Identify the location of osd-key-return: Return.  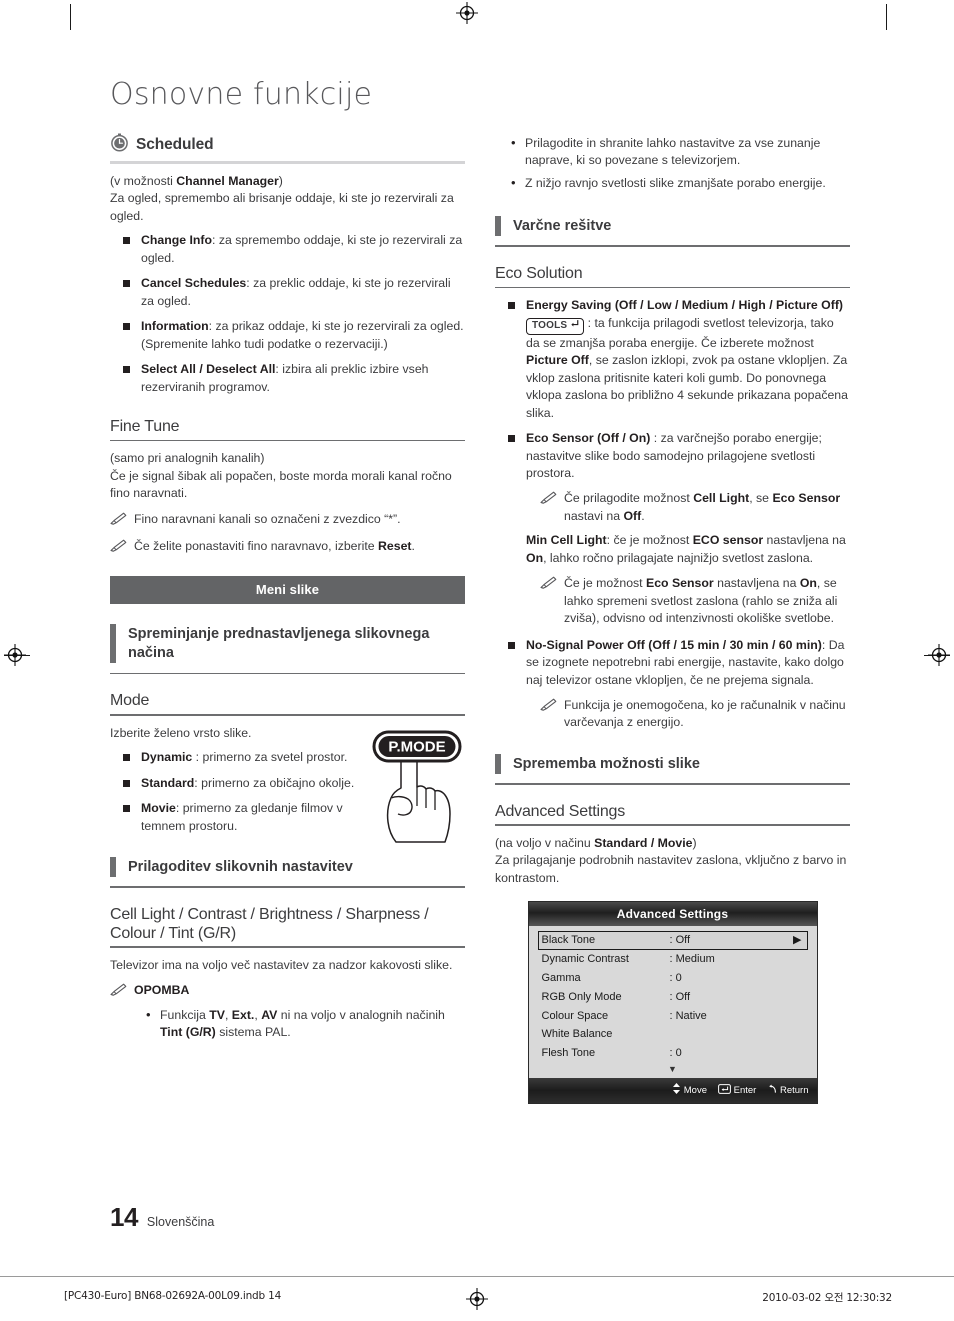
(788, 1090).